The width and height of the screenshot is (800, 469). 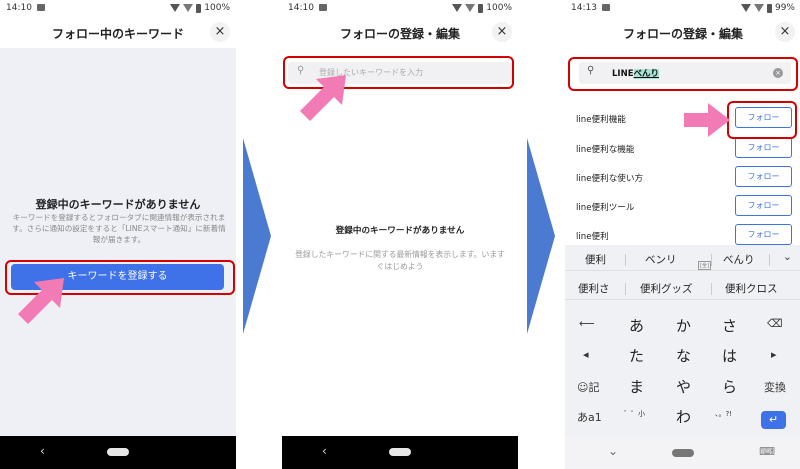 I want to click on suggestion-item: べんり, so click(x=739, y=259).